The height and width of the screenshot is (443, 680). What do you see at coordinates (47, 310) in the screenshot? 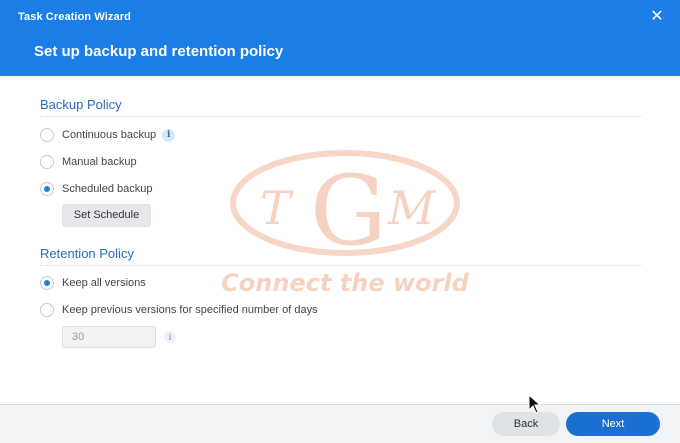
I see `keep-days-radio` at bounding box center [47, 310].